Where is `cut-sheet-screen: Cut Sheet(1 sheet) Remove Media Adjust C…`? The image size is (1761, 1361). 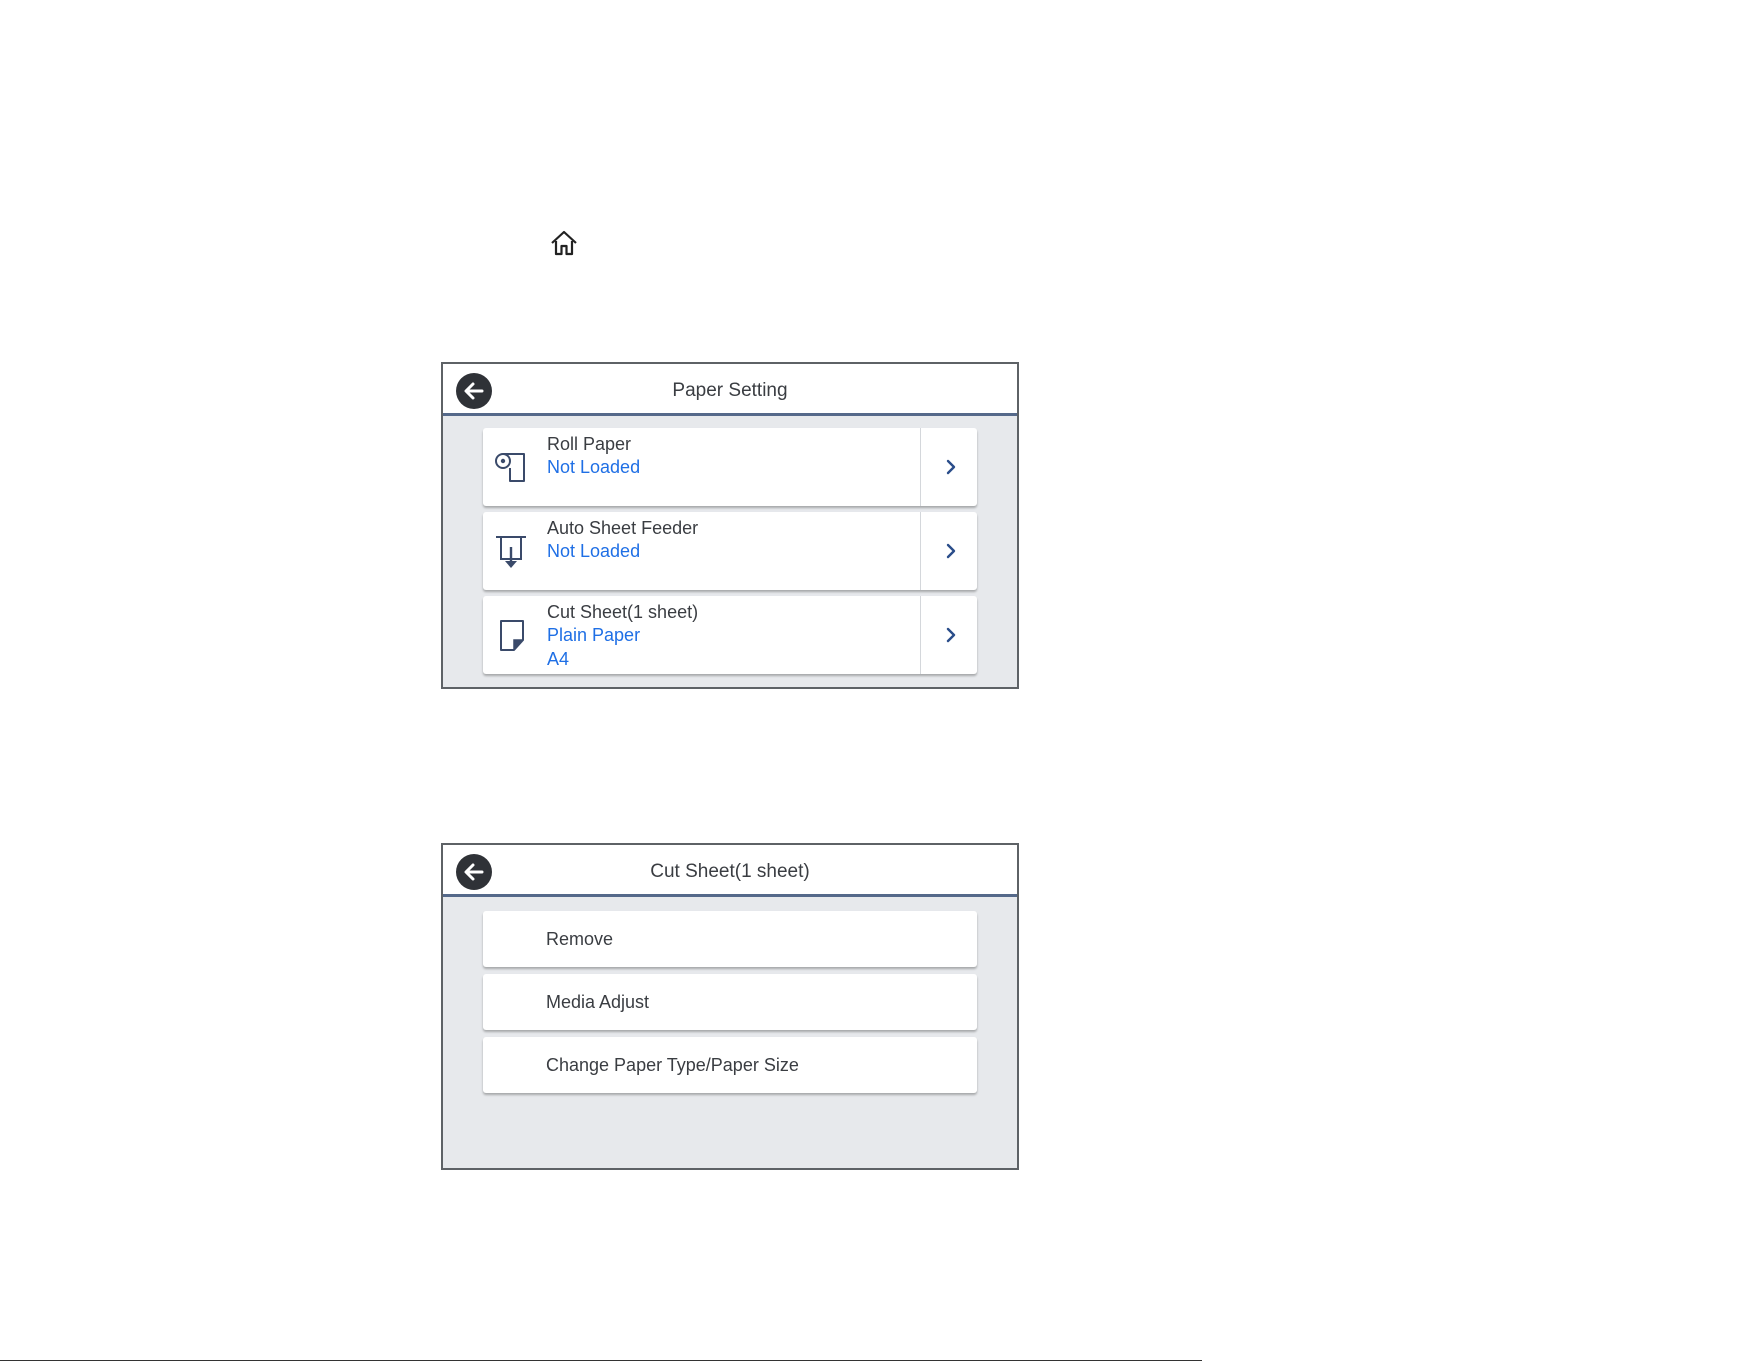 cut-sheet-screen: Cut Sheet(1 sheet) Remove Media Adjust C… is located at coordinates (730, 1006).